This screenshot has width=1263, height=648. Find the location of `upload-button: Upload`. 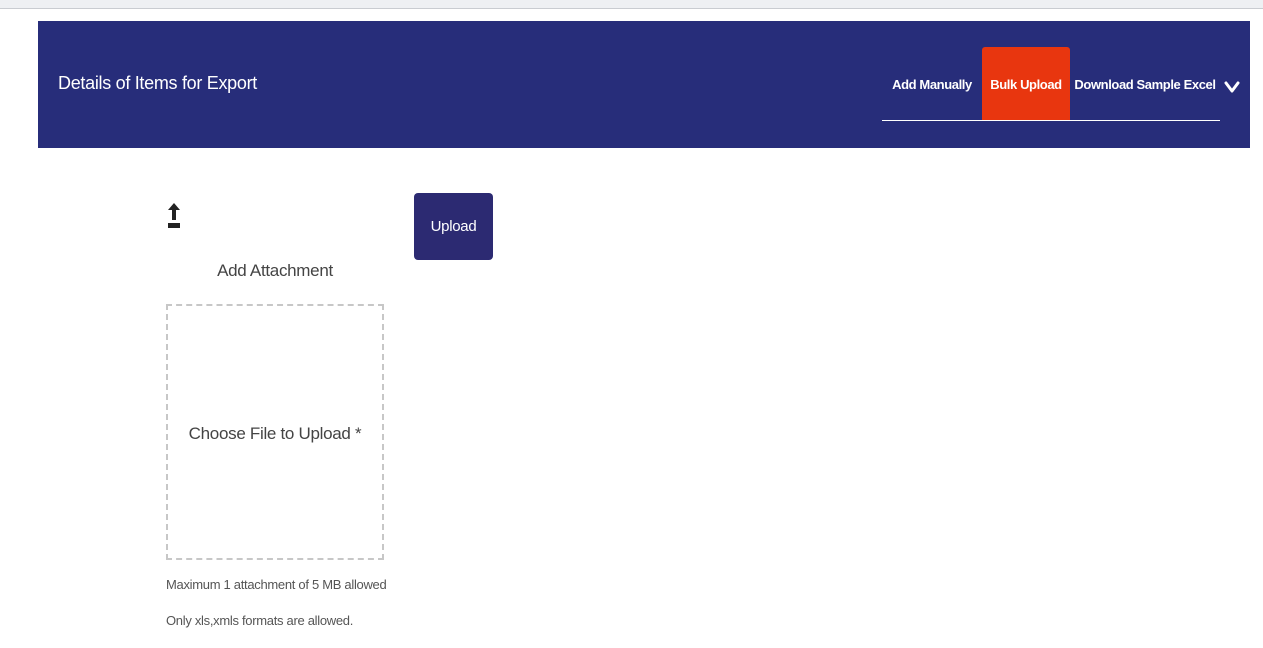

upload-button: Upload is located at coordinates (453, 226).